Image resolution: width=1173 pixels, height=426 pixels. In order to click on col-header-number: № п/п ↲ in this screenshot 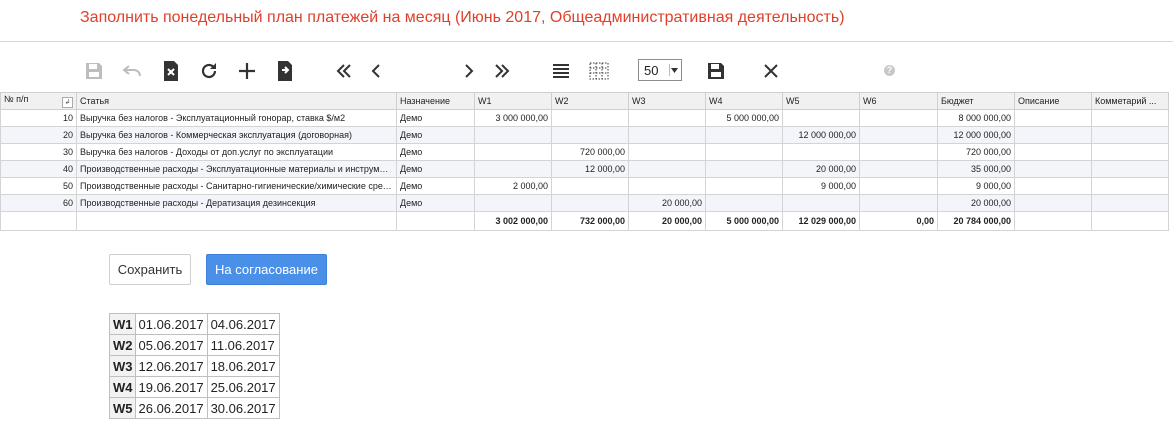, I will do `click(38, 101)`.